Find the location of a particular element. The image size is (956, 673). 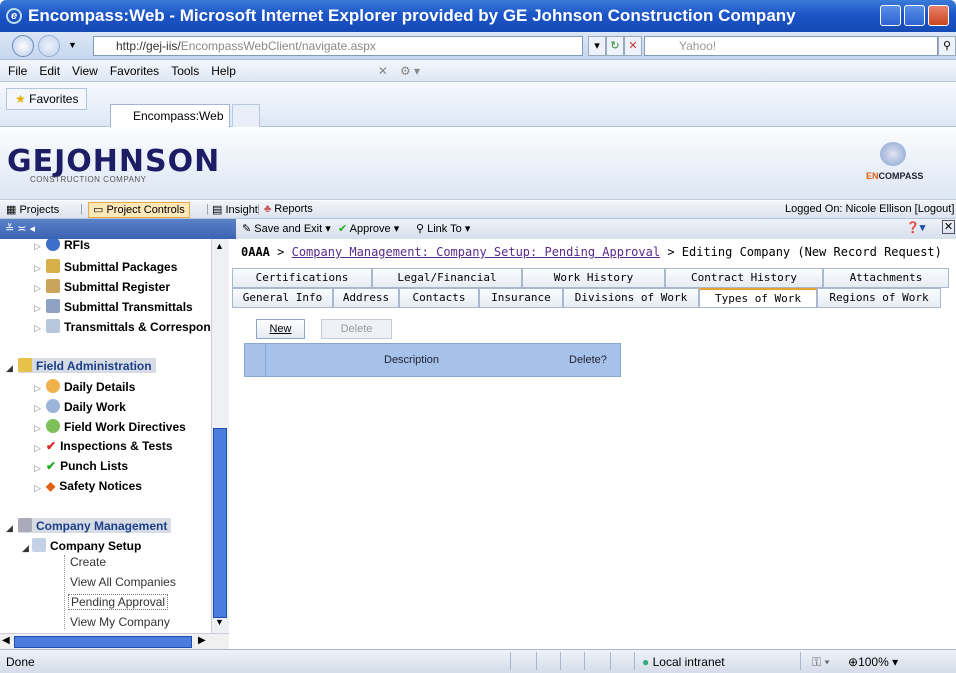

sidebar-item-safety-notices: ◆ Safety Notices is located at coordinates (94, 486).